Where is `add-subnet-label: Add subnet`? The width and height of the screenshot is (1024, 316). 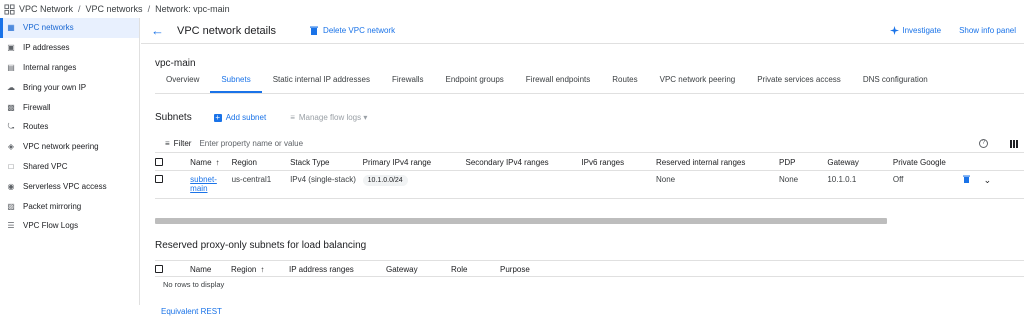 add-subnet-label: Add subnet is located at coordinates (246, 117).